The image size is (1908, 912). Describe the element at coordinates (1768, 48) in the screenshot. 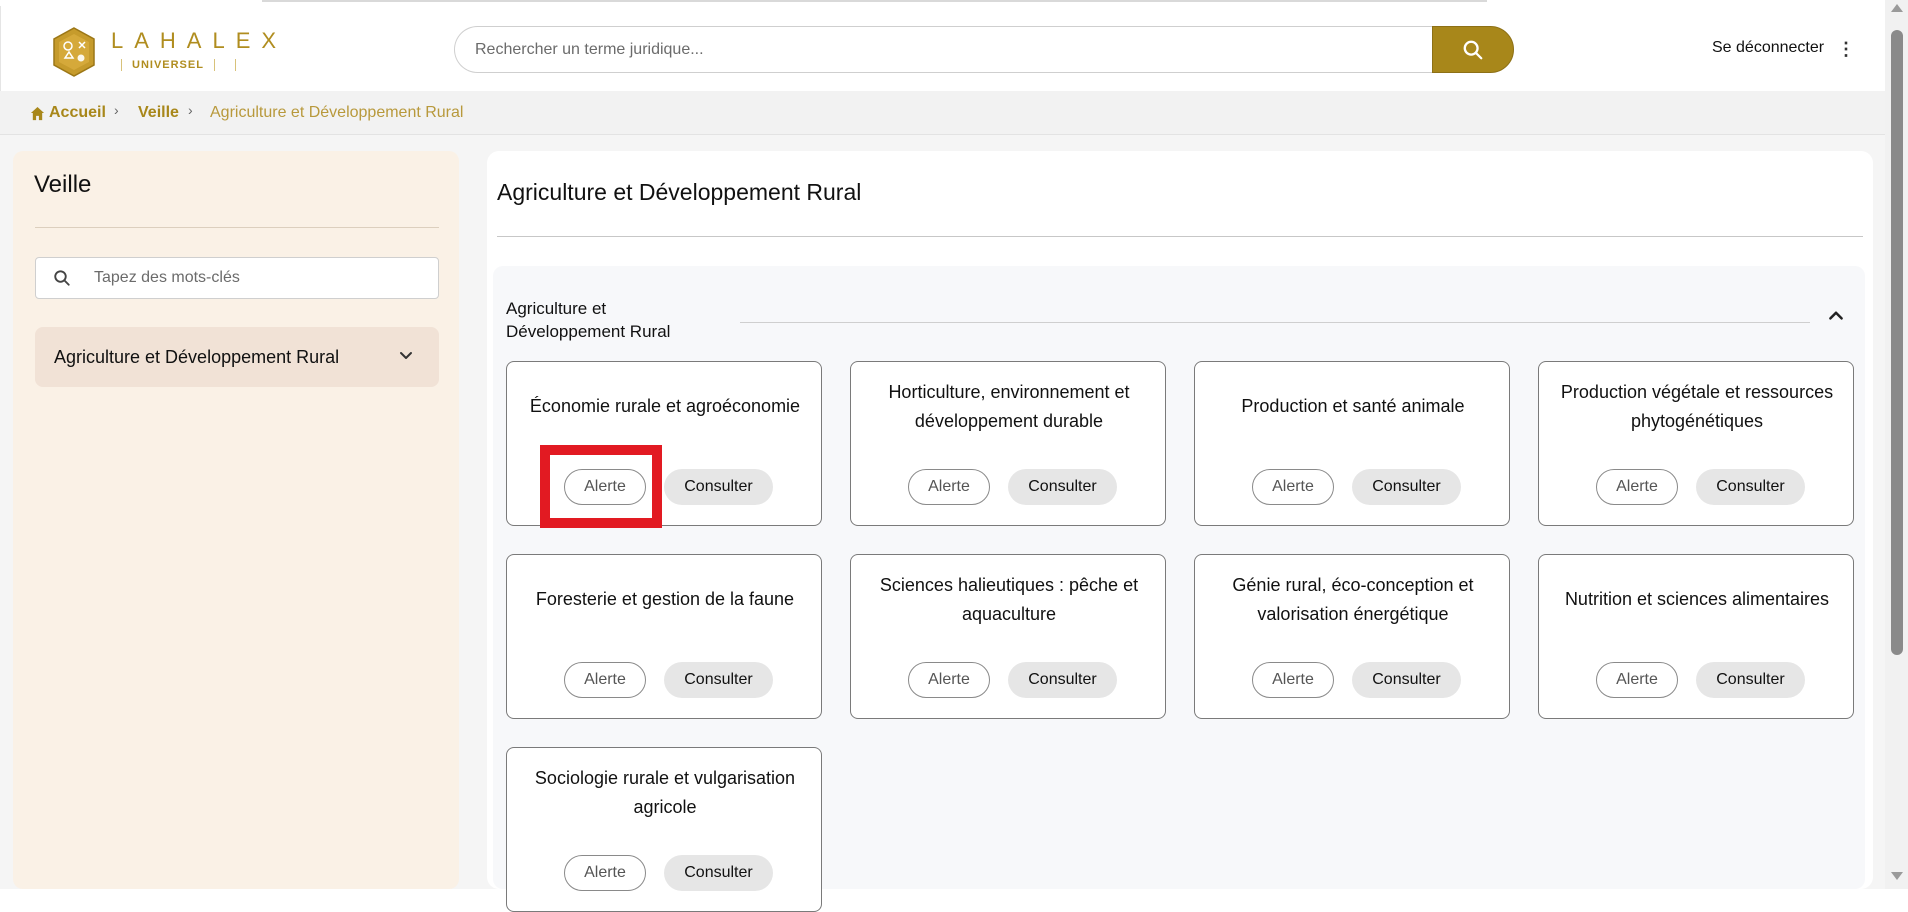

I see `logout-link: Se déconnecter` at that location.